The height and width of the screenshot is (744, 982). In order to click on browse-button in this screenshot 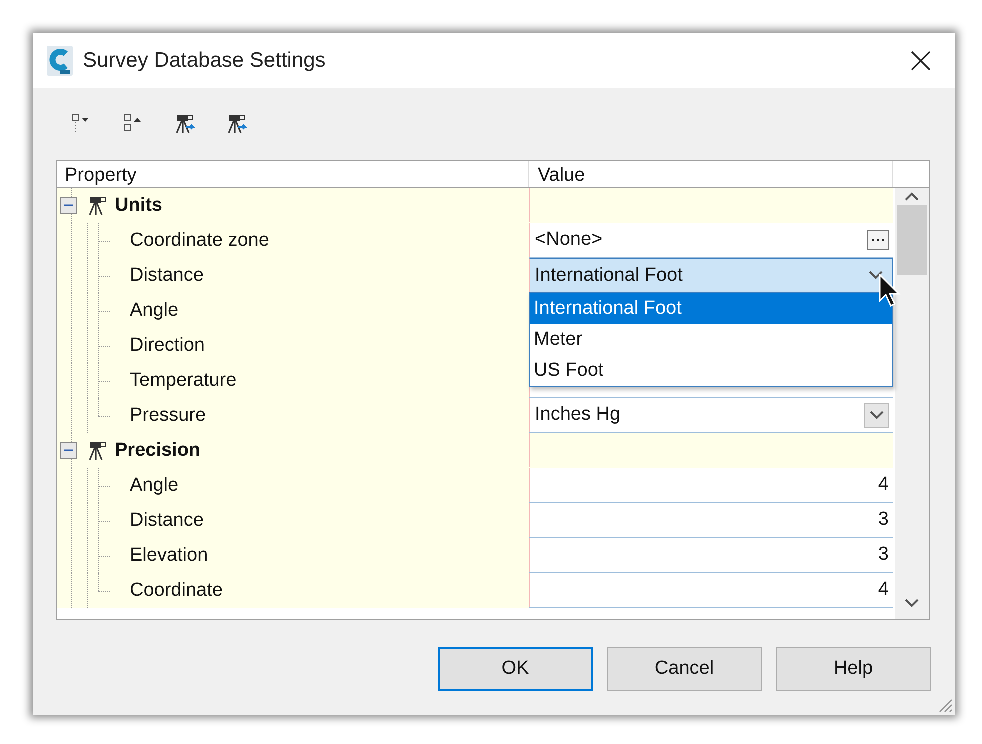, I will do `click(878, 240)`.